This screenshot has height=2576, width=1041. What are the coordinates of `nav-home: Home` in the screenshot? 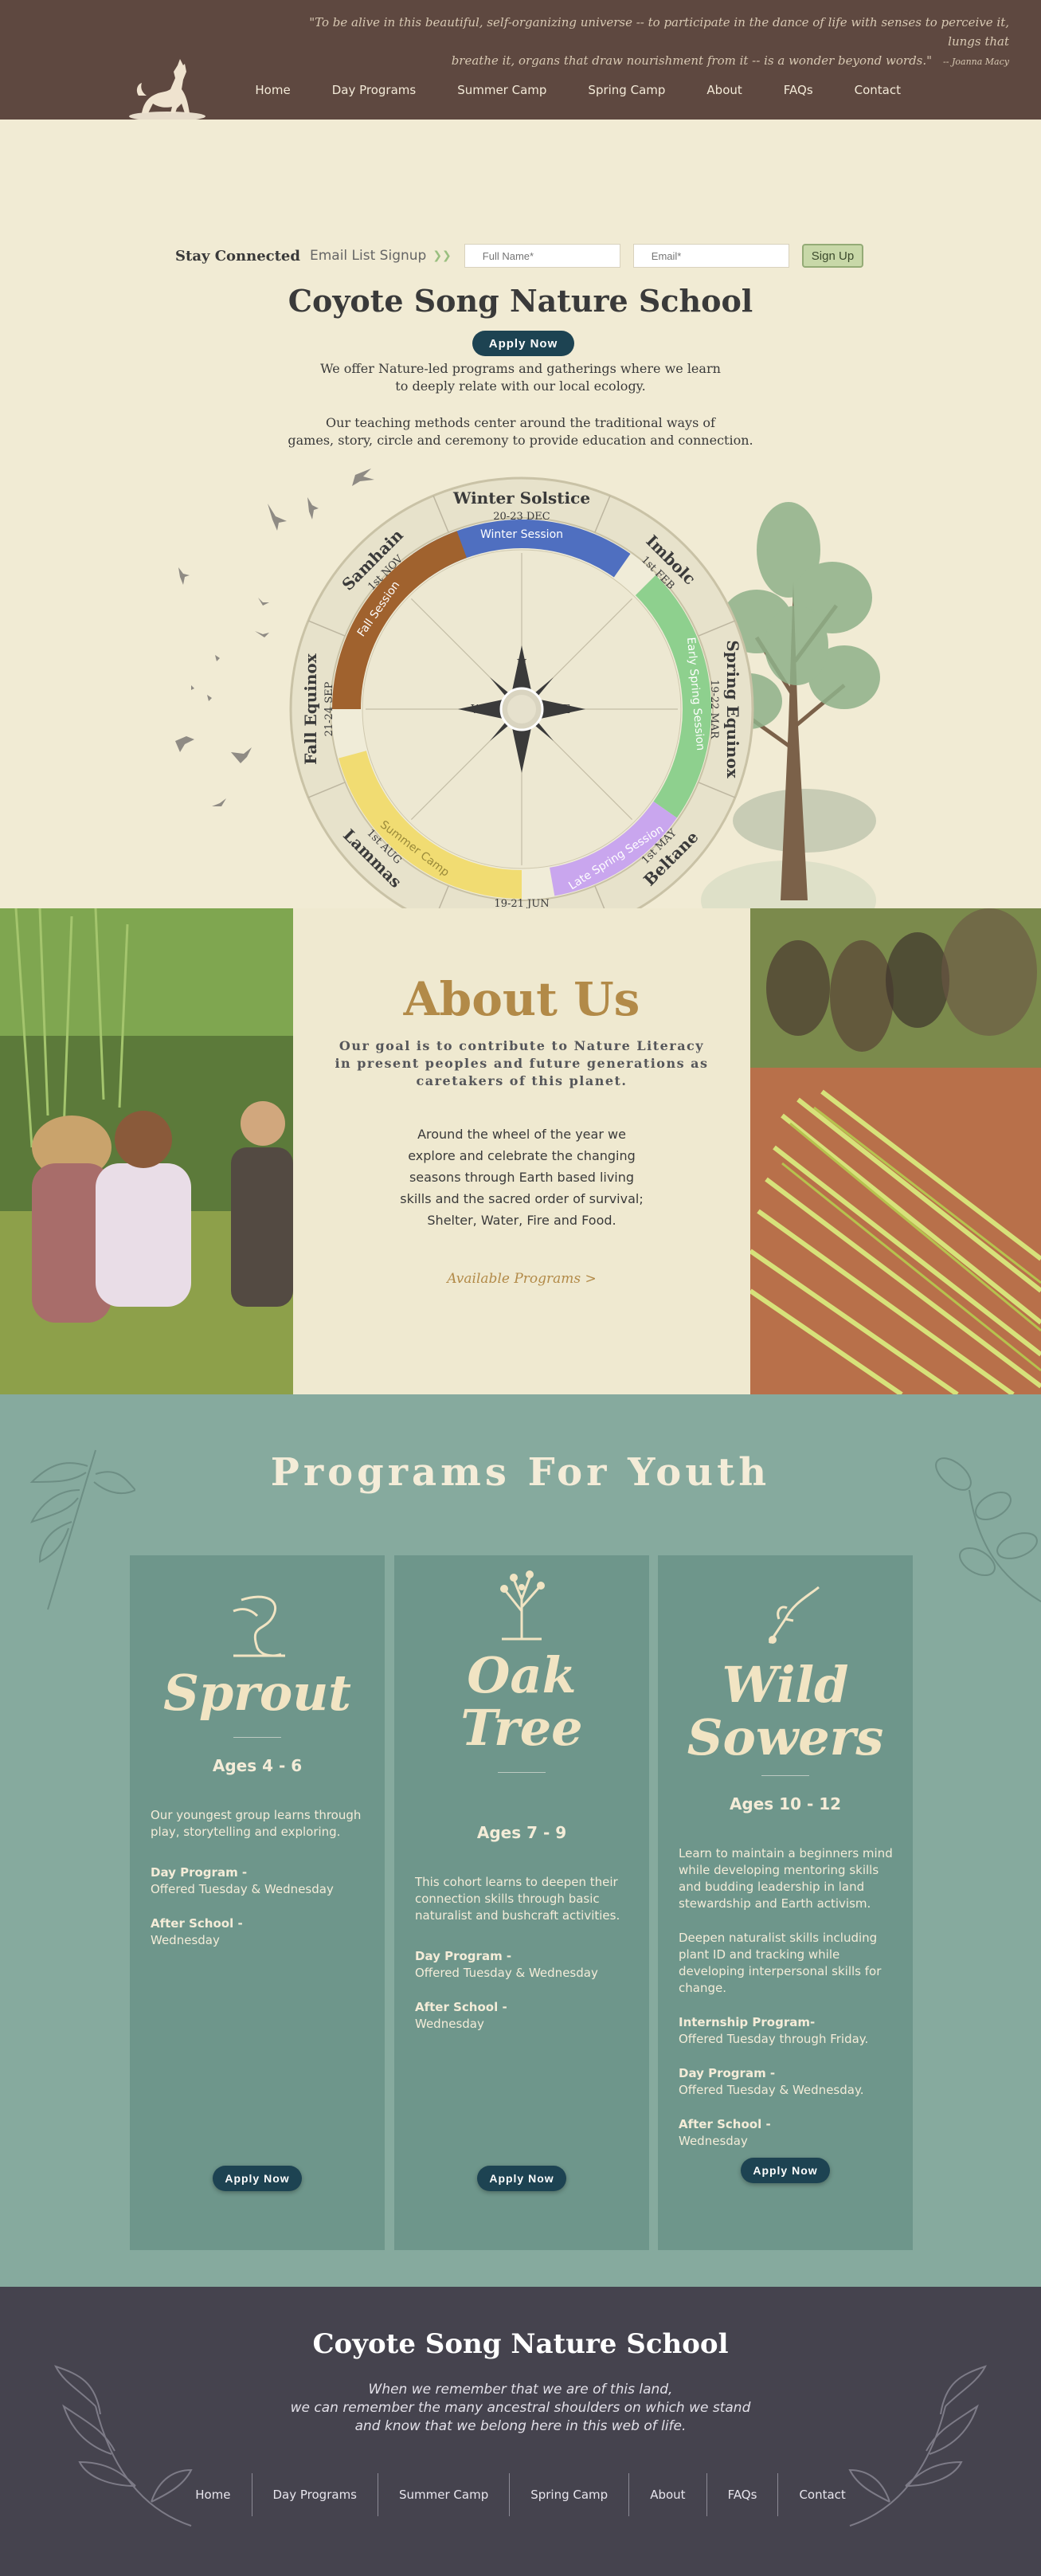 It's located at (272, 90).